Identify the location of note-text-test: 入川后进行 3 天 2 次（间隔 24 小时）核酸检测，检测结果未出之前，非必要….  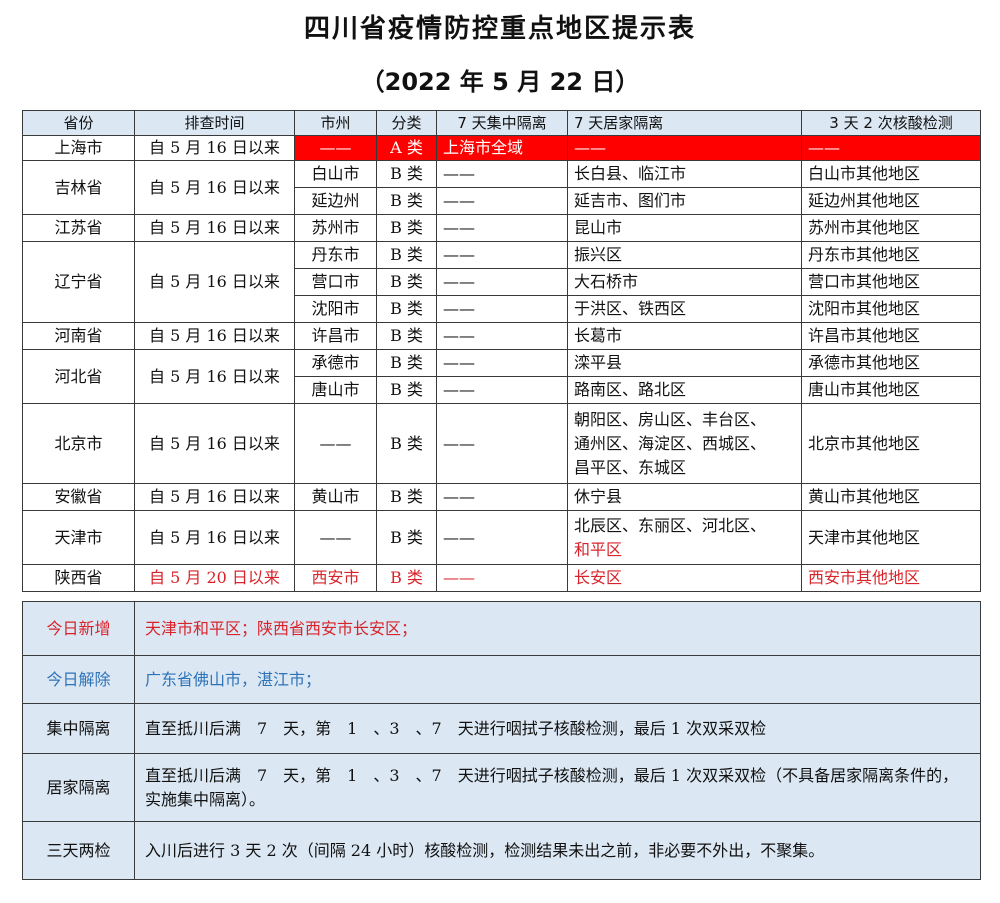
(557, 850).